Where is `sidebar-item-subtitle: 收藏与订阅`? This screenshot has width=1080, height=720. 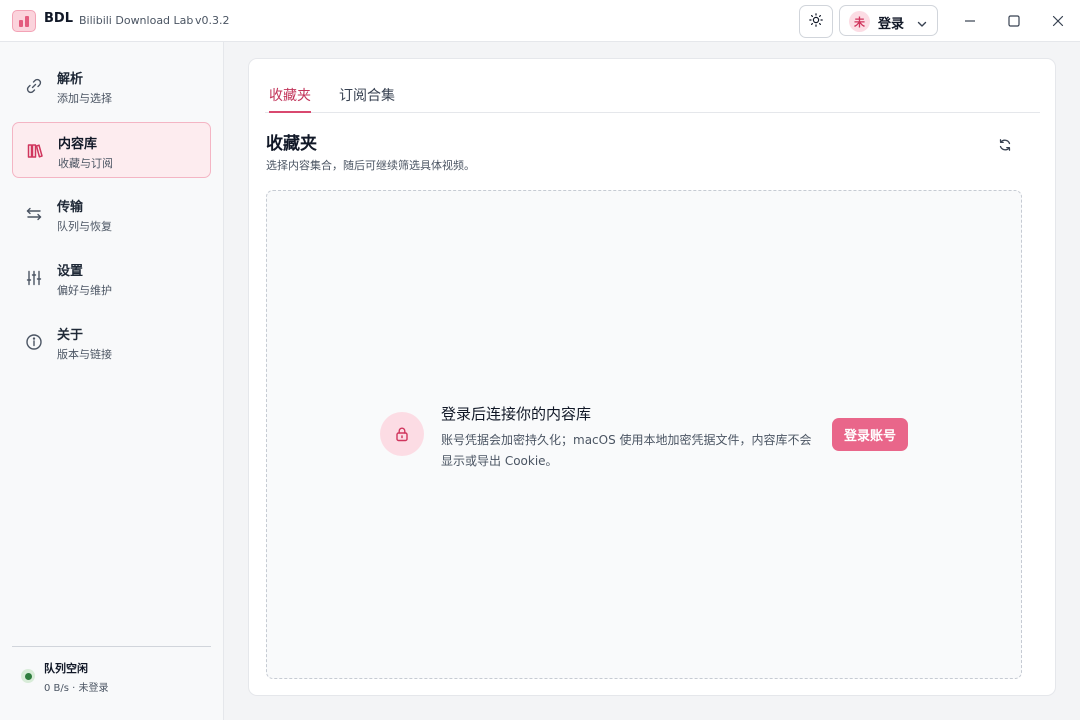
sidebar-item-subtitle: 收藏与订阅 is located at coordinates (85, 163).